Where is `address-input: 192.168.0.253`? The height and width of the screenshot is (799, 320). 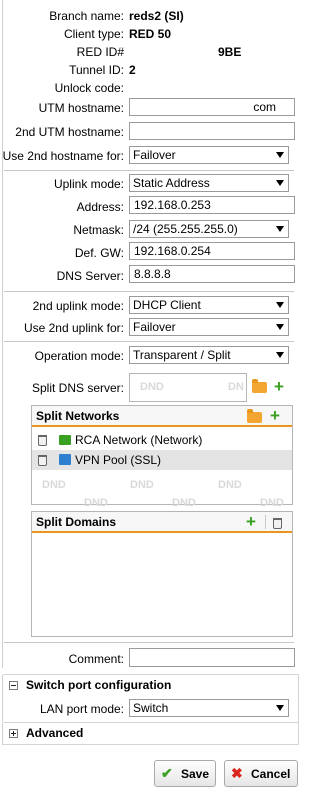
address-input: 192.168.0.253 is located at coordinates (212, 205).